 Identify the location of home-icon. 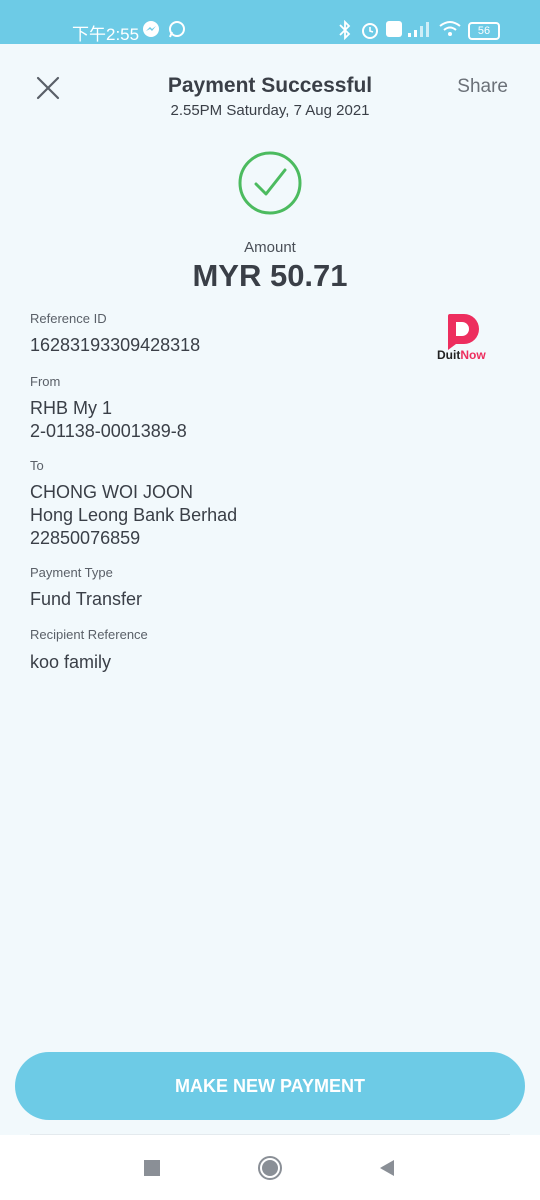
(270, 1168).